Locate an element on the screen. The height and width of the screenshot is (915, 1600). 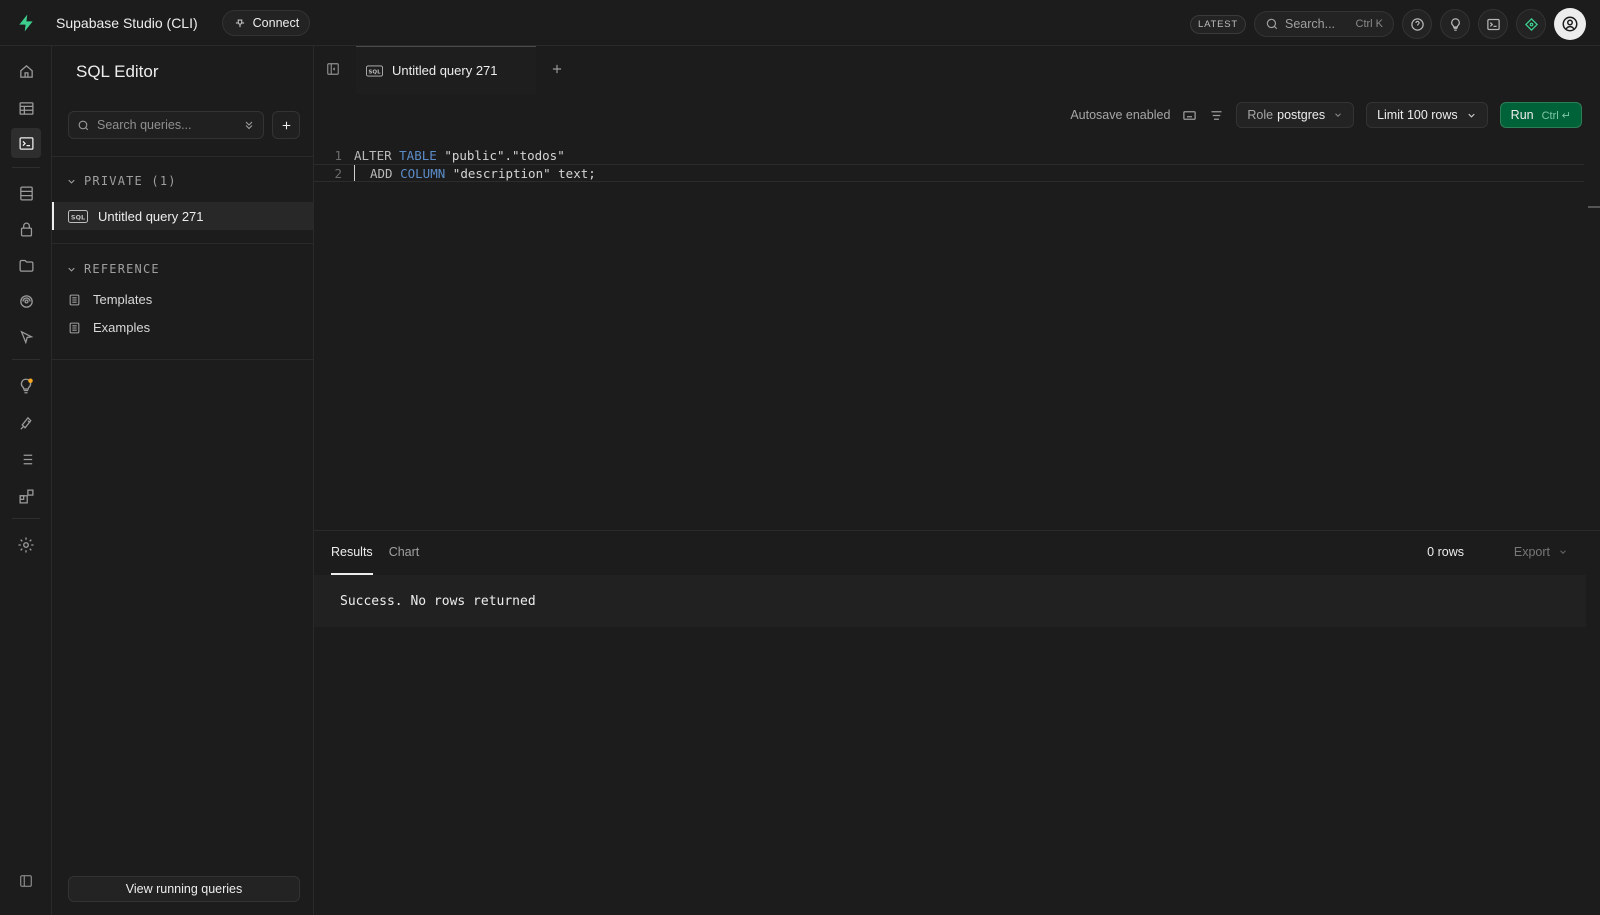
advisor-button is located at coordinates (1455, 24).